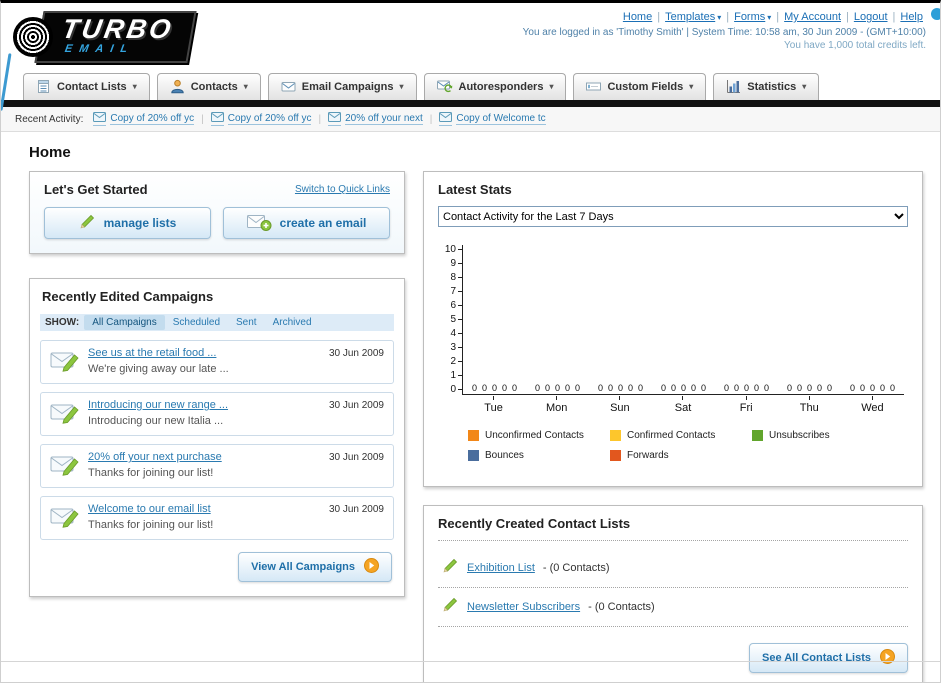 The image size is (941, 683). Describe the element at coordinates (648, 455) in the screenshot. I see `legend-label: Forwards` at that location.